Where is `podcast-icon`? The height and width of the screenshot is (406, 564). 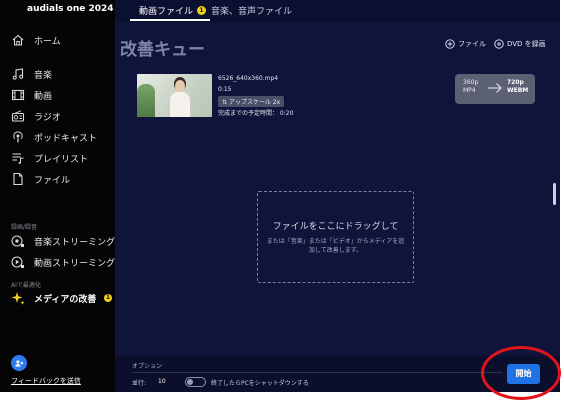
podcast-icon is located at coordinates (18, 137).